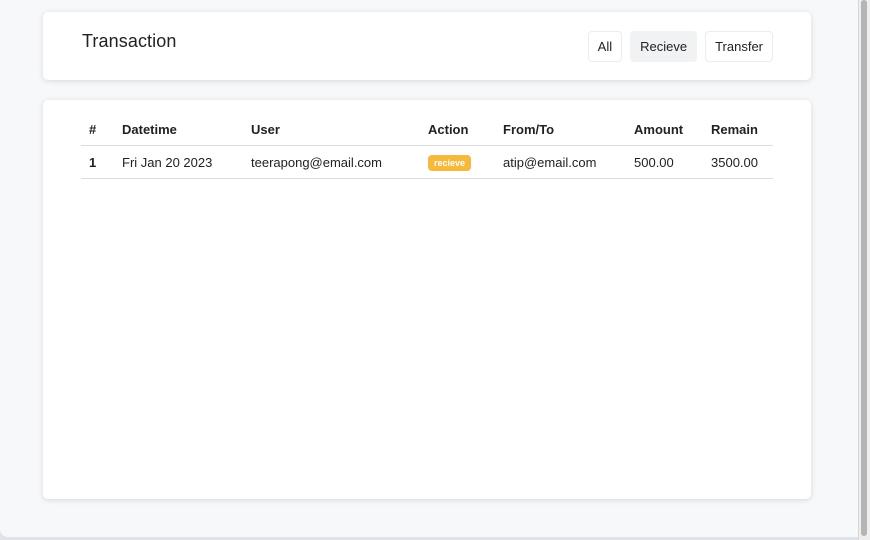  I want to click on cell-remain: 3500.00, so click(738, 162).